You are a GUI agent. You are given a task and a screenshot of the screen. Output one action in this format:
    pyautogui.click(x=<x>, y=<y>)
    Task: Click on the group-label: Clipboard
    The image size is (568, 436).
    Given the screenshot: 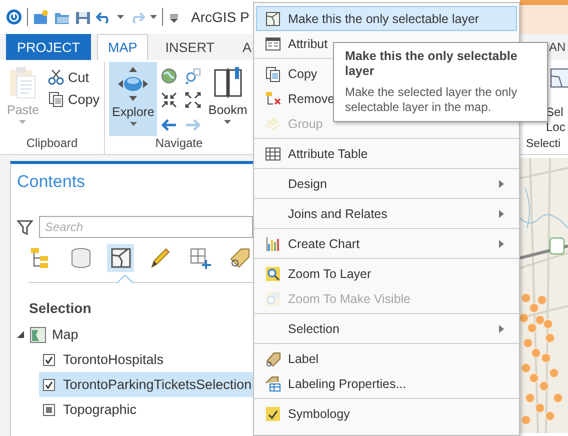 What is the action you would take?
    pyautogui.click(x=52, y=144)
    